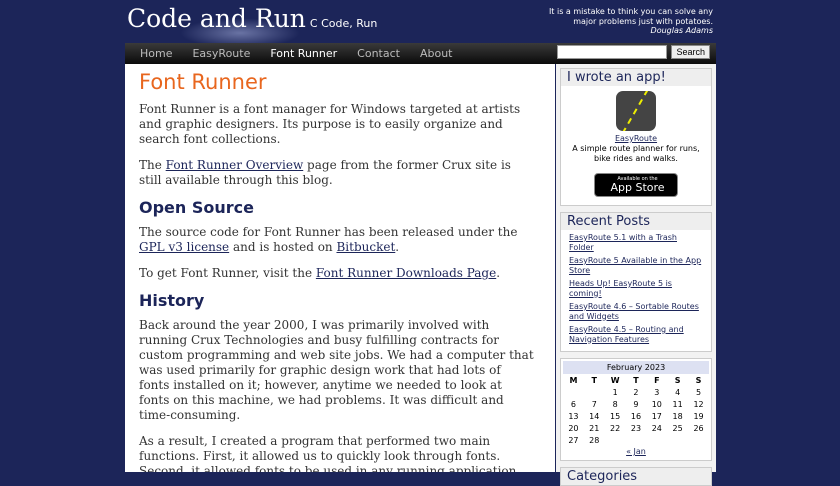 The height and width of the screenshot is (486, 840). I want to click on calendar-caption: February 2023, so click(636, 367).